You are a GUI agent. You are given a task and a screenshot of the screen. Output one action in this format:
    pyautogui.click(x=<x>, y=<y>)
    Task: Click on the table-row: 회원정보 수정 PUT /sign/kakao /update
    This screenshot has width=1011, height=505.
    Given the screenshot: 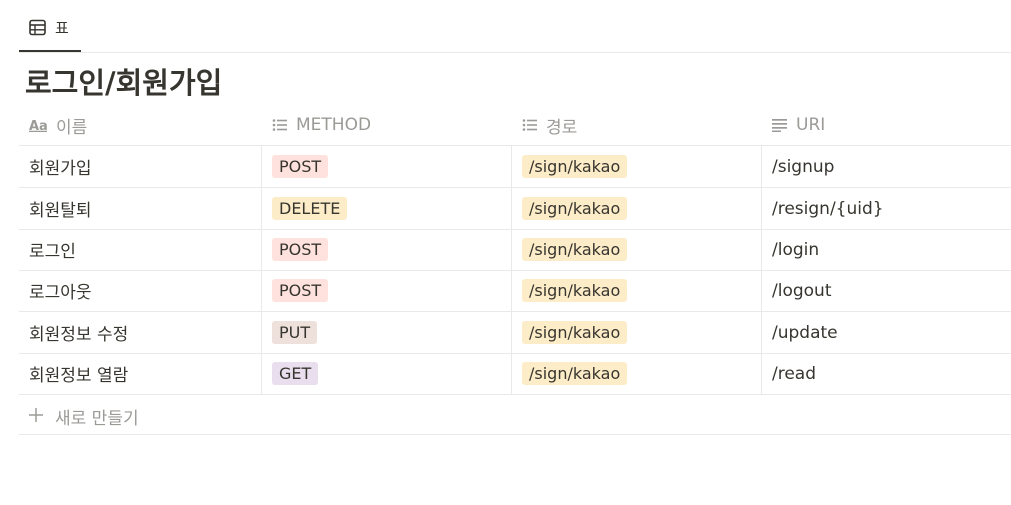 What is the action you would take?
    pyautogui.click(x=515, y=333)
    